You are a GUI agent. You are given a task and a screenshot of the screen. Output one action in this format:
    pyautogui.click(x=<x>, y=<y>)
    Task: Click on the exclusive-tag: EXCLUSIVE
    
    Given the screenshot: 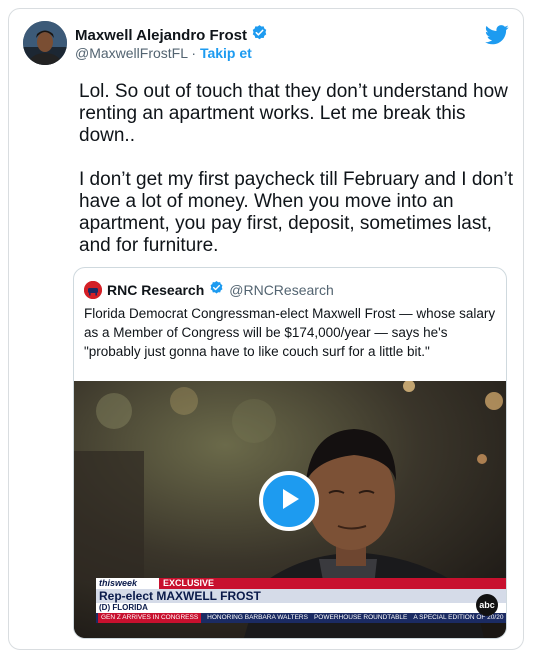 What is the action you would take?
    pyautogui.click(x=332, y=583)
    